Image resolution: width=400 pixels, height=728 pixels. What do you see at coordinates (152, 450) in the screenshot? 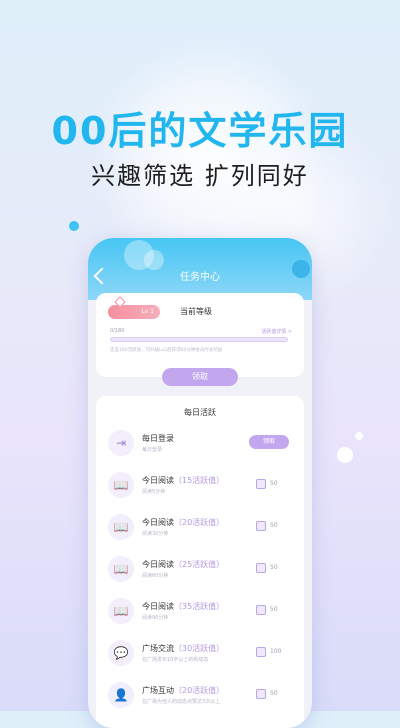
I see `task-desc: 每日登录` at bounding box center [152, 450].